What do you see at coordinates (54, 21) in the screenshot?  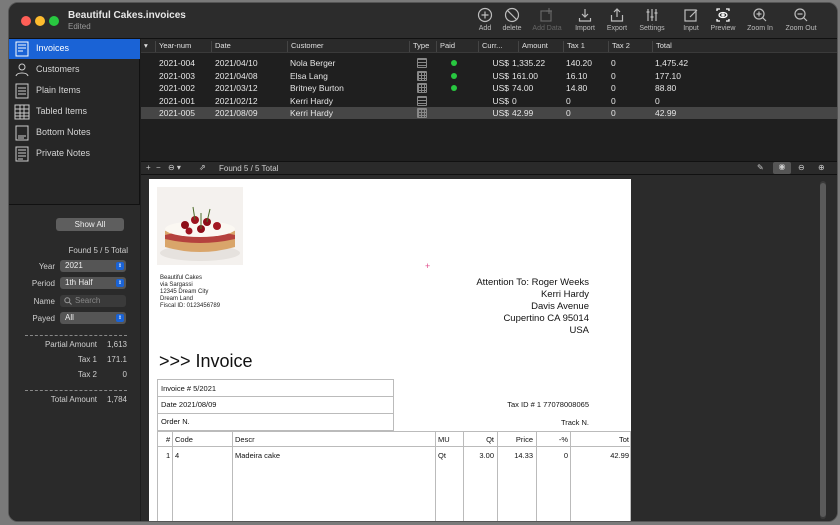 I see `zoom-window-button` at bounding box center [54, 21].